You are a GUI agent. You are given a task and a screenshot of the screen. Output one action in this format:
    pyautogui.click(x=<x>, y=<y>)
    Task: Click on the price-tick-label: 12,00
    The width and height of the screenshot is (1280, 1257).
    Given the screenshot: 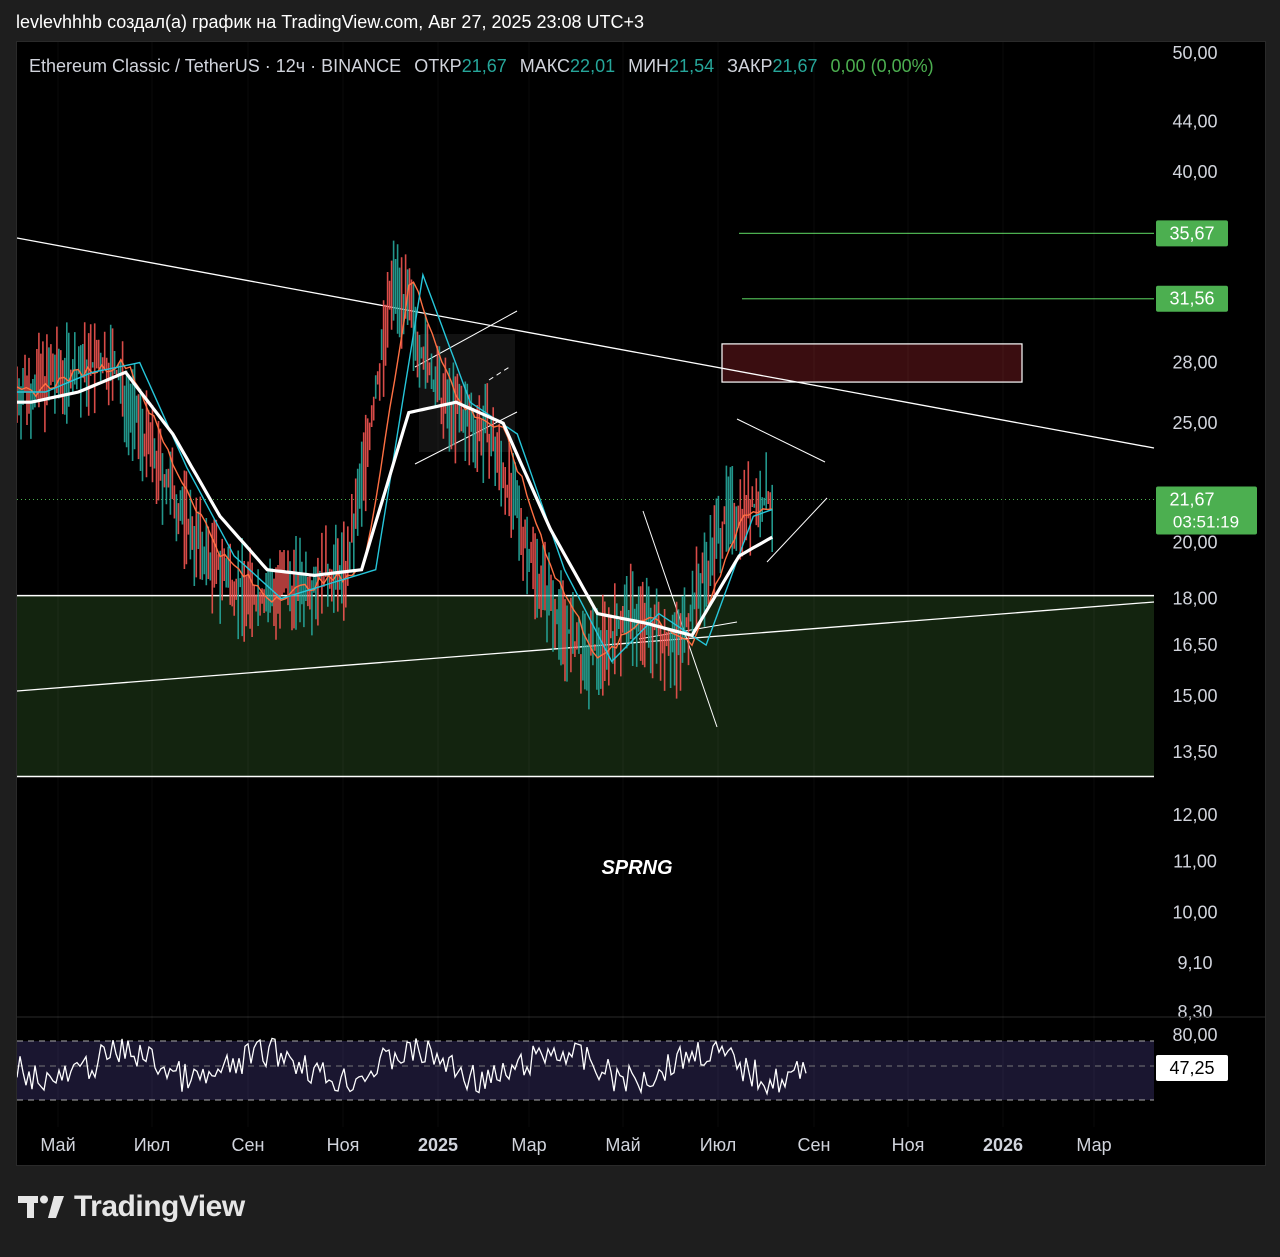 What is the action you would take?
    pyautogui.click(x=1194, y=815)
    